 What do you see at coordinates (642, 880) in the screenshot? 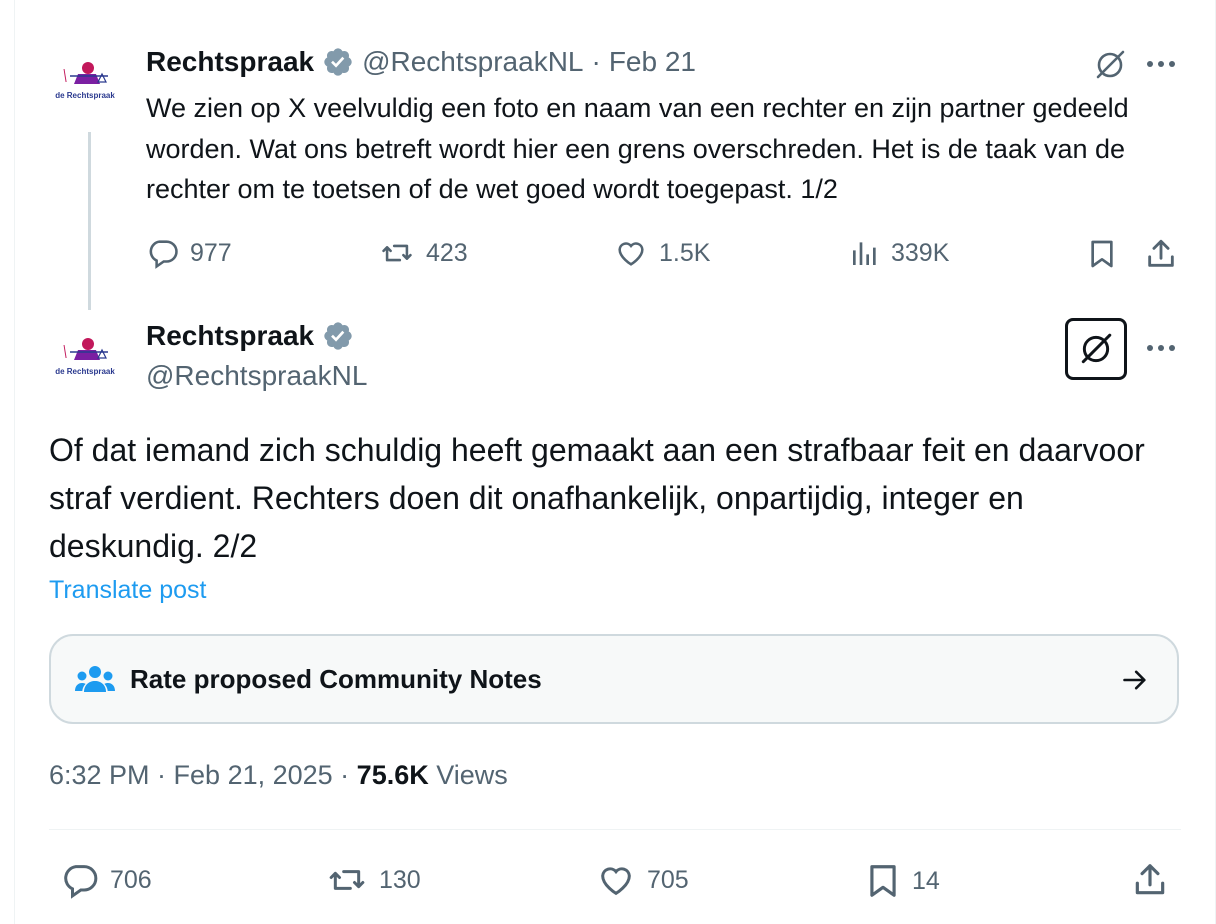
I see `like-button: 705` at bounding box center [642, 880].